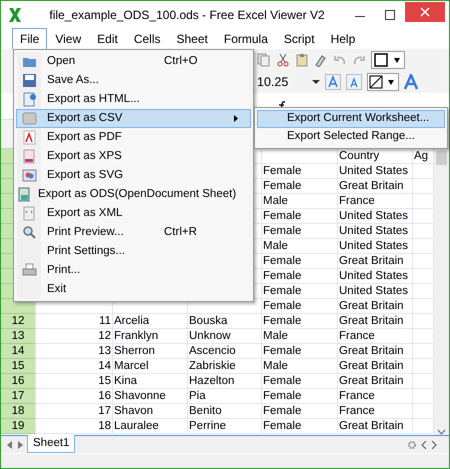 The height and width of the screenshot is (469, 450). Describe the element at coordinates (321, 60) in the screenshot. I see `brush-icon` at that location.